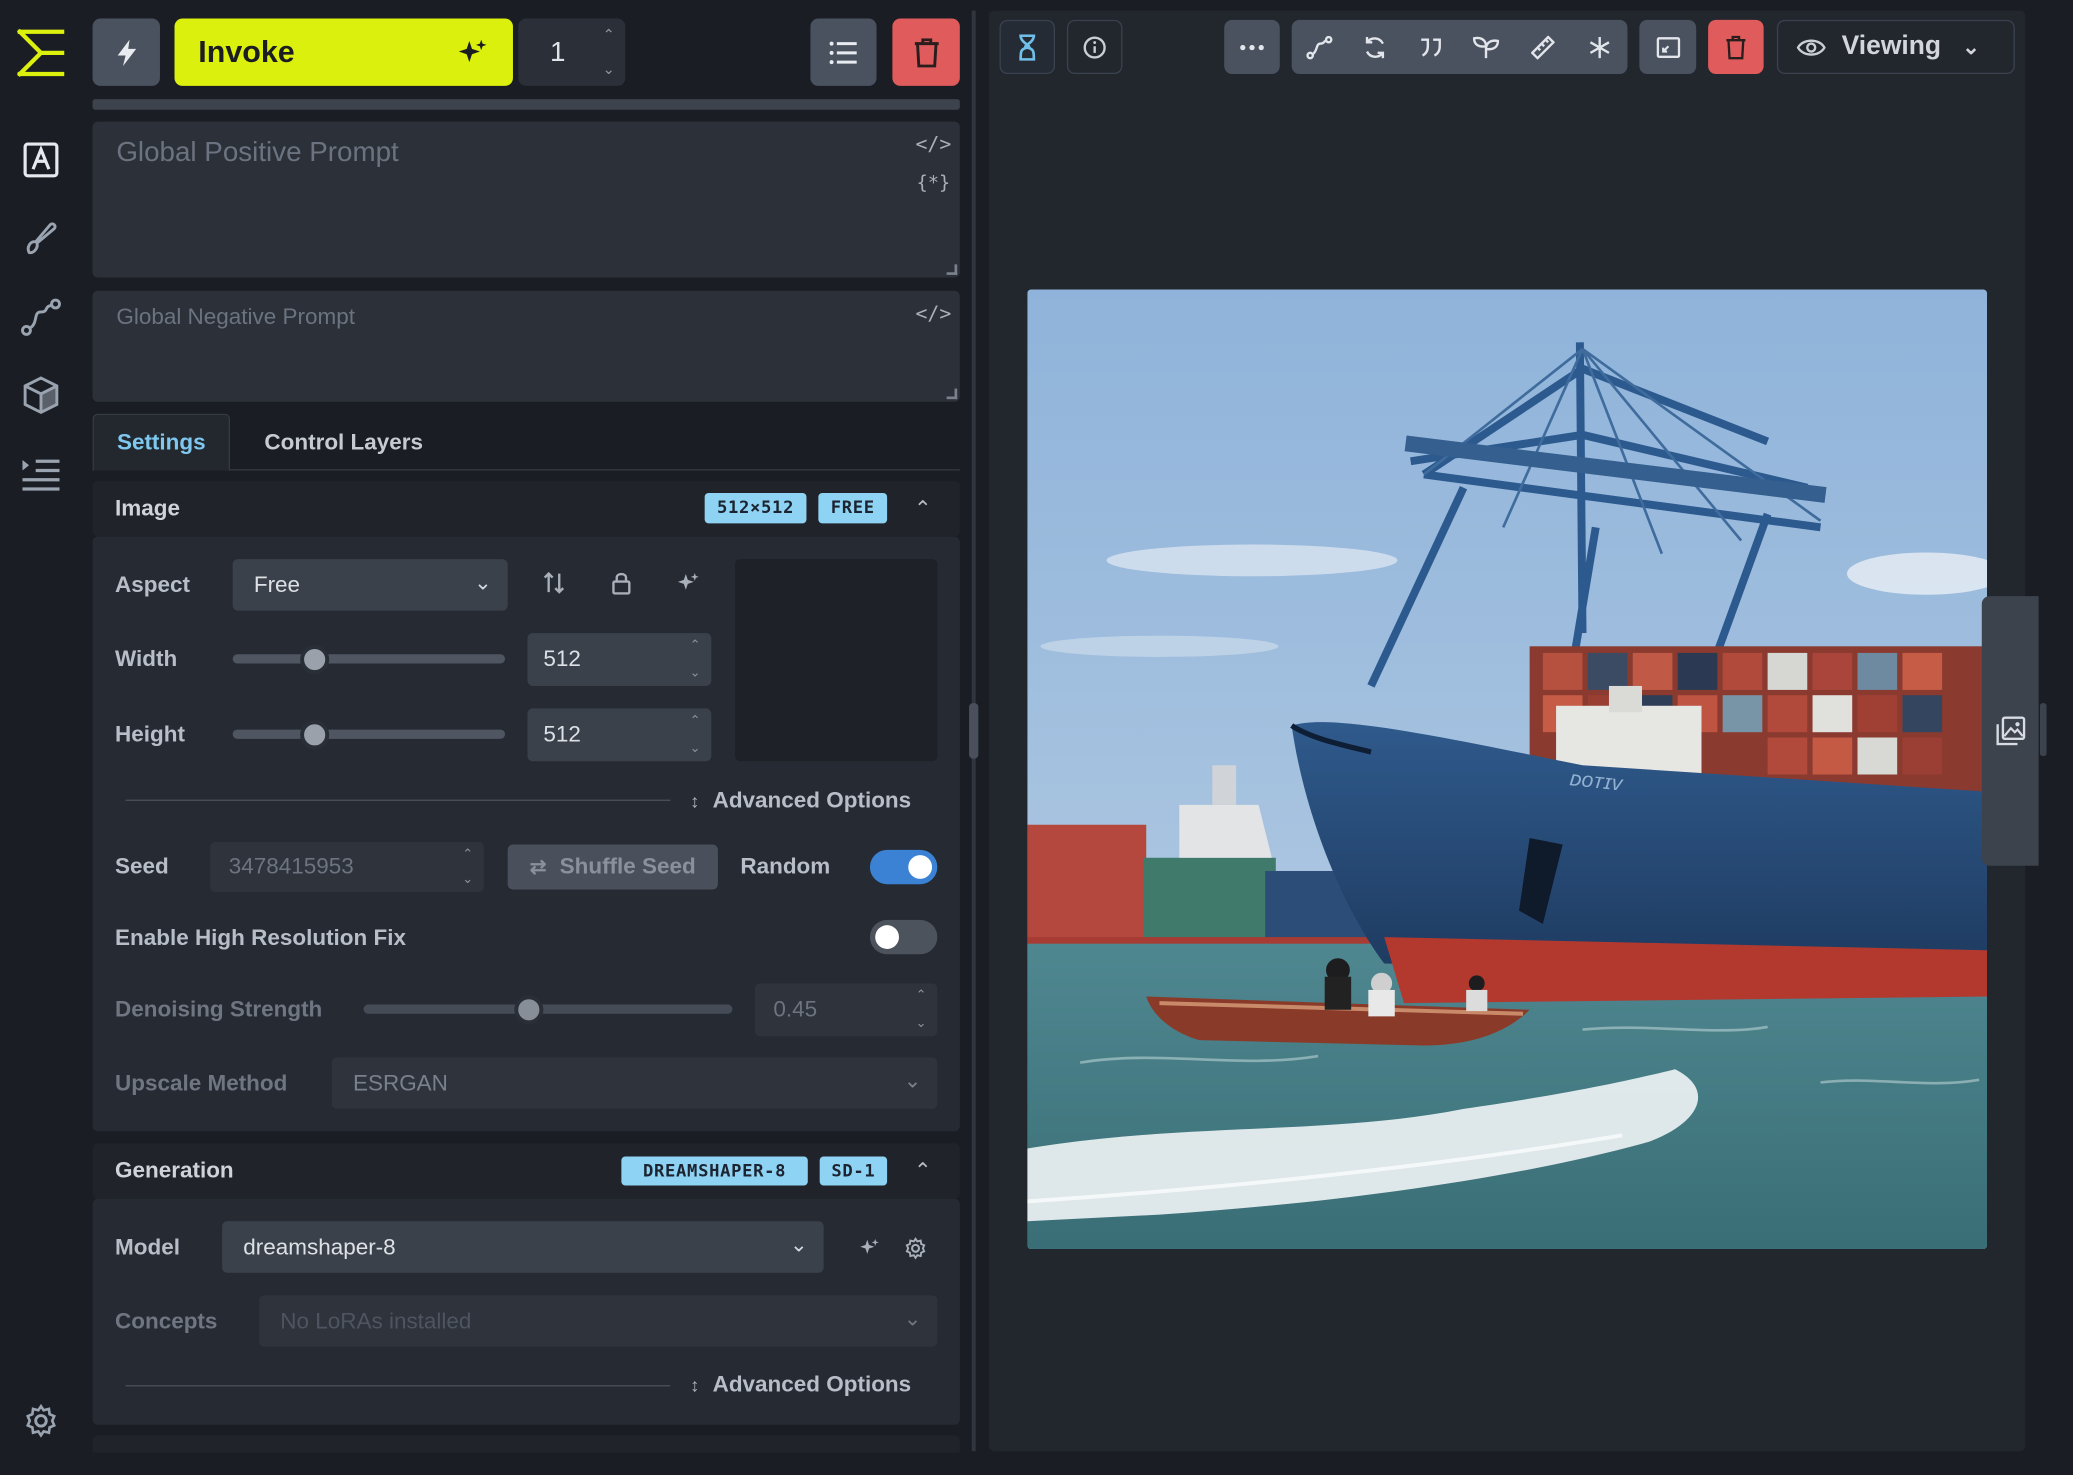 The width and height of the screenshot is (2073, 1475). What do you see at coordinates (548, 1009) in the screenshot?
I see `denoising-slider-track` at bounding box center [548, 1009].